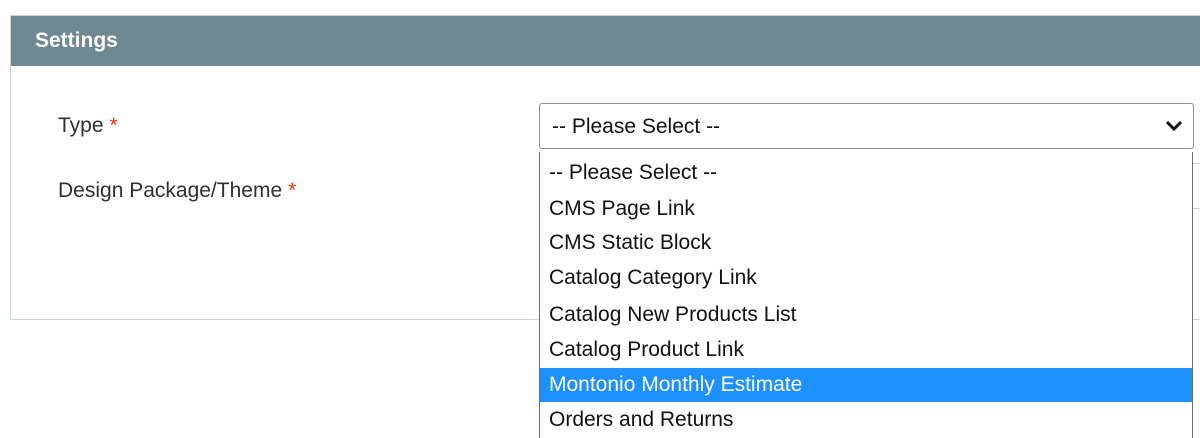 The height and width of the screenshot is (438, 1200). What do you see at coordinates (866, 315) in the screenshot?
I see `option-catalog-new-products-list: Catalog New Products List` at bounding box center [866, 315].